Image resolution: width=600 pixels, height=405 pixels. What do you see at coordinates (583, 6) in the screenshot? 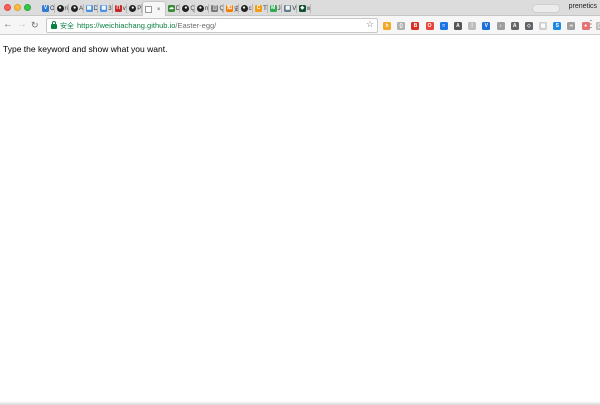
I see `profile-name: prenetics` at bounding box center [583, 6].